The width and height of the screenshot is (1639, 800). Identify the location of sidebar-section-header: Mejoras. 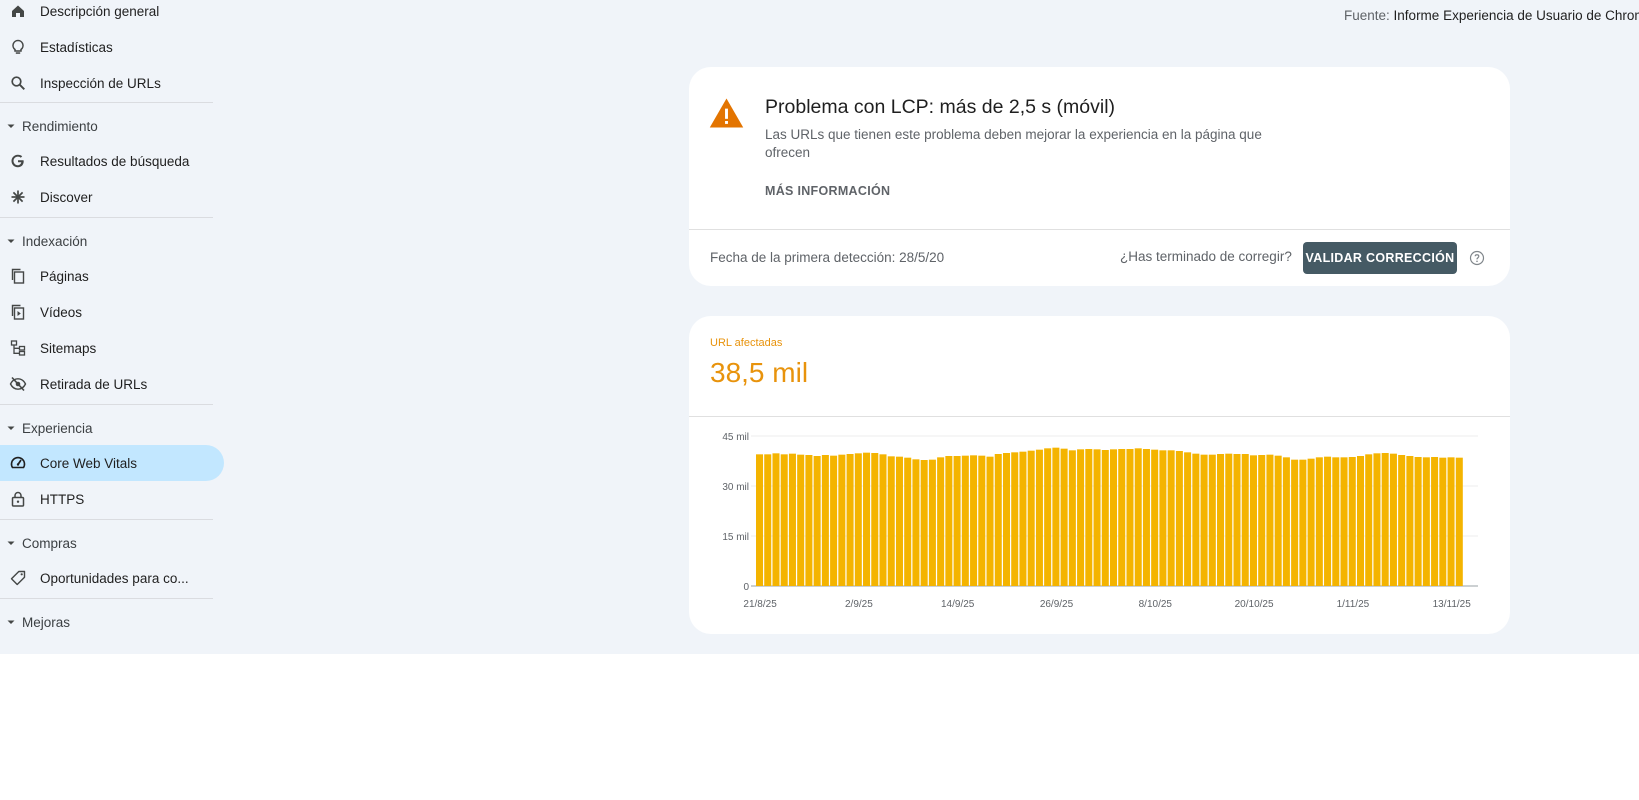
(106, 622).